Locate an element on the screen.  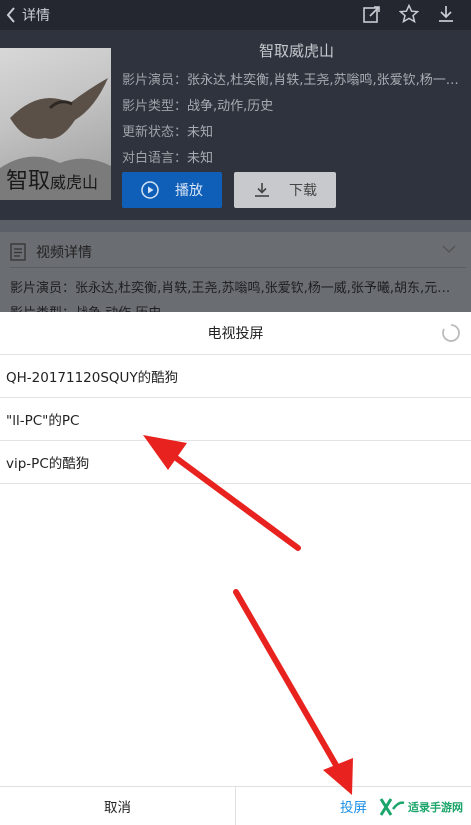
site-logo-icon is located at coordinates (392, 807).